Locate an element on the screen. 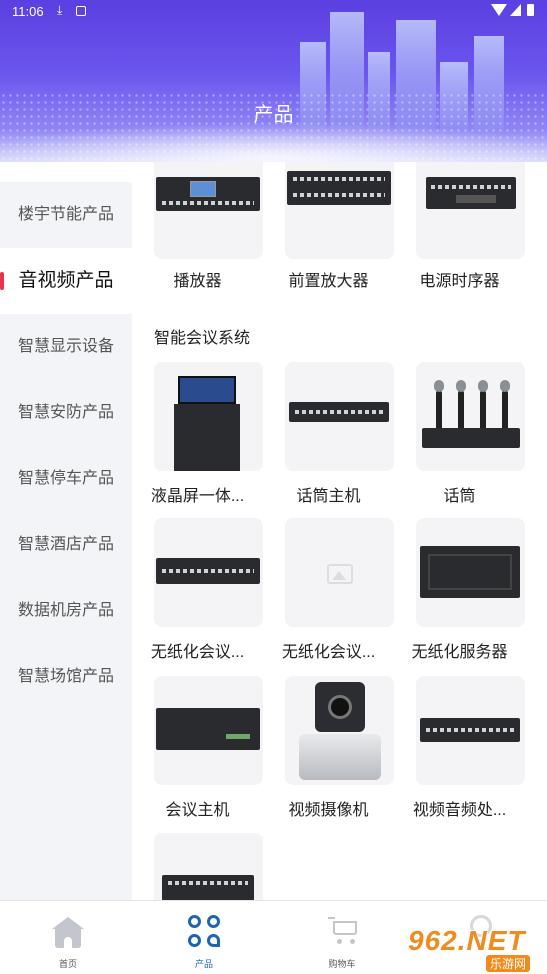 Image resolution: width=547 pixels, height=974 pixels. sidebar-item-label: 智慧酒店产品 is located at coordinates (65, 544).